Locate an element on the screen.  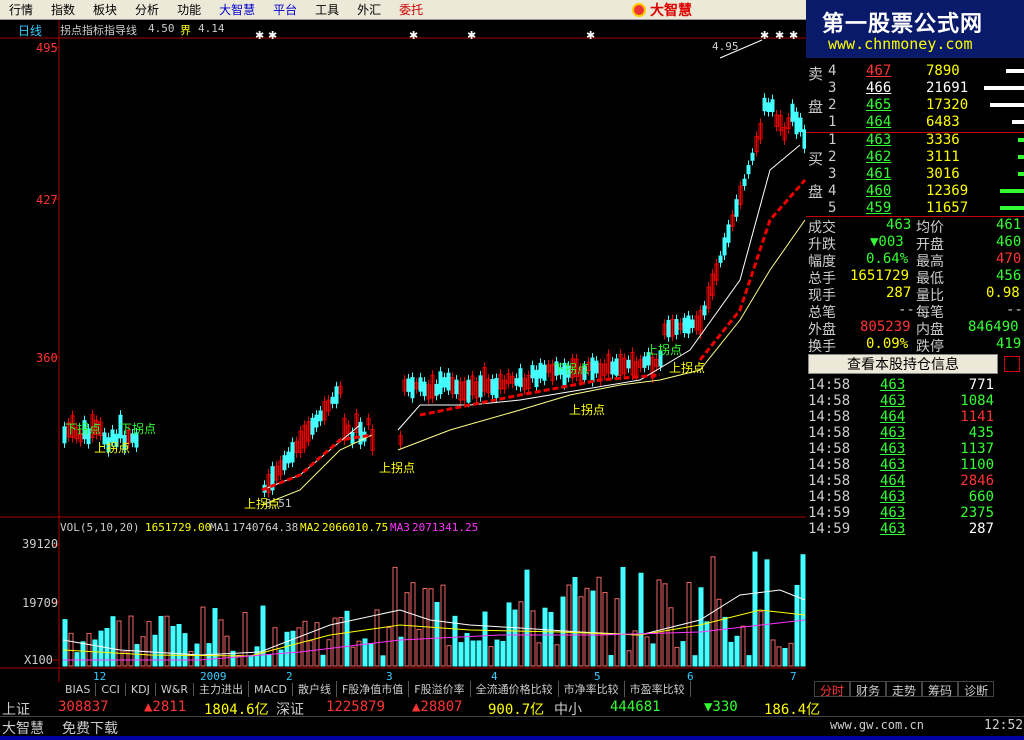
indicator-tab: KDJ is located at coordinates (141, 689).